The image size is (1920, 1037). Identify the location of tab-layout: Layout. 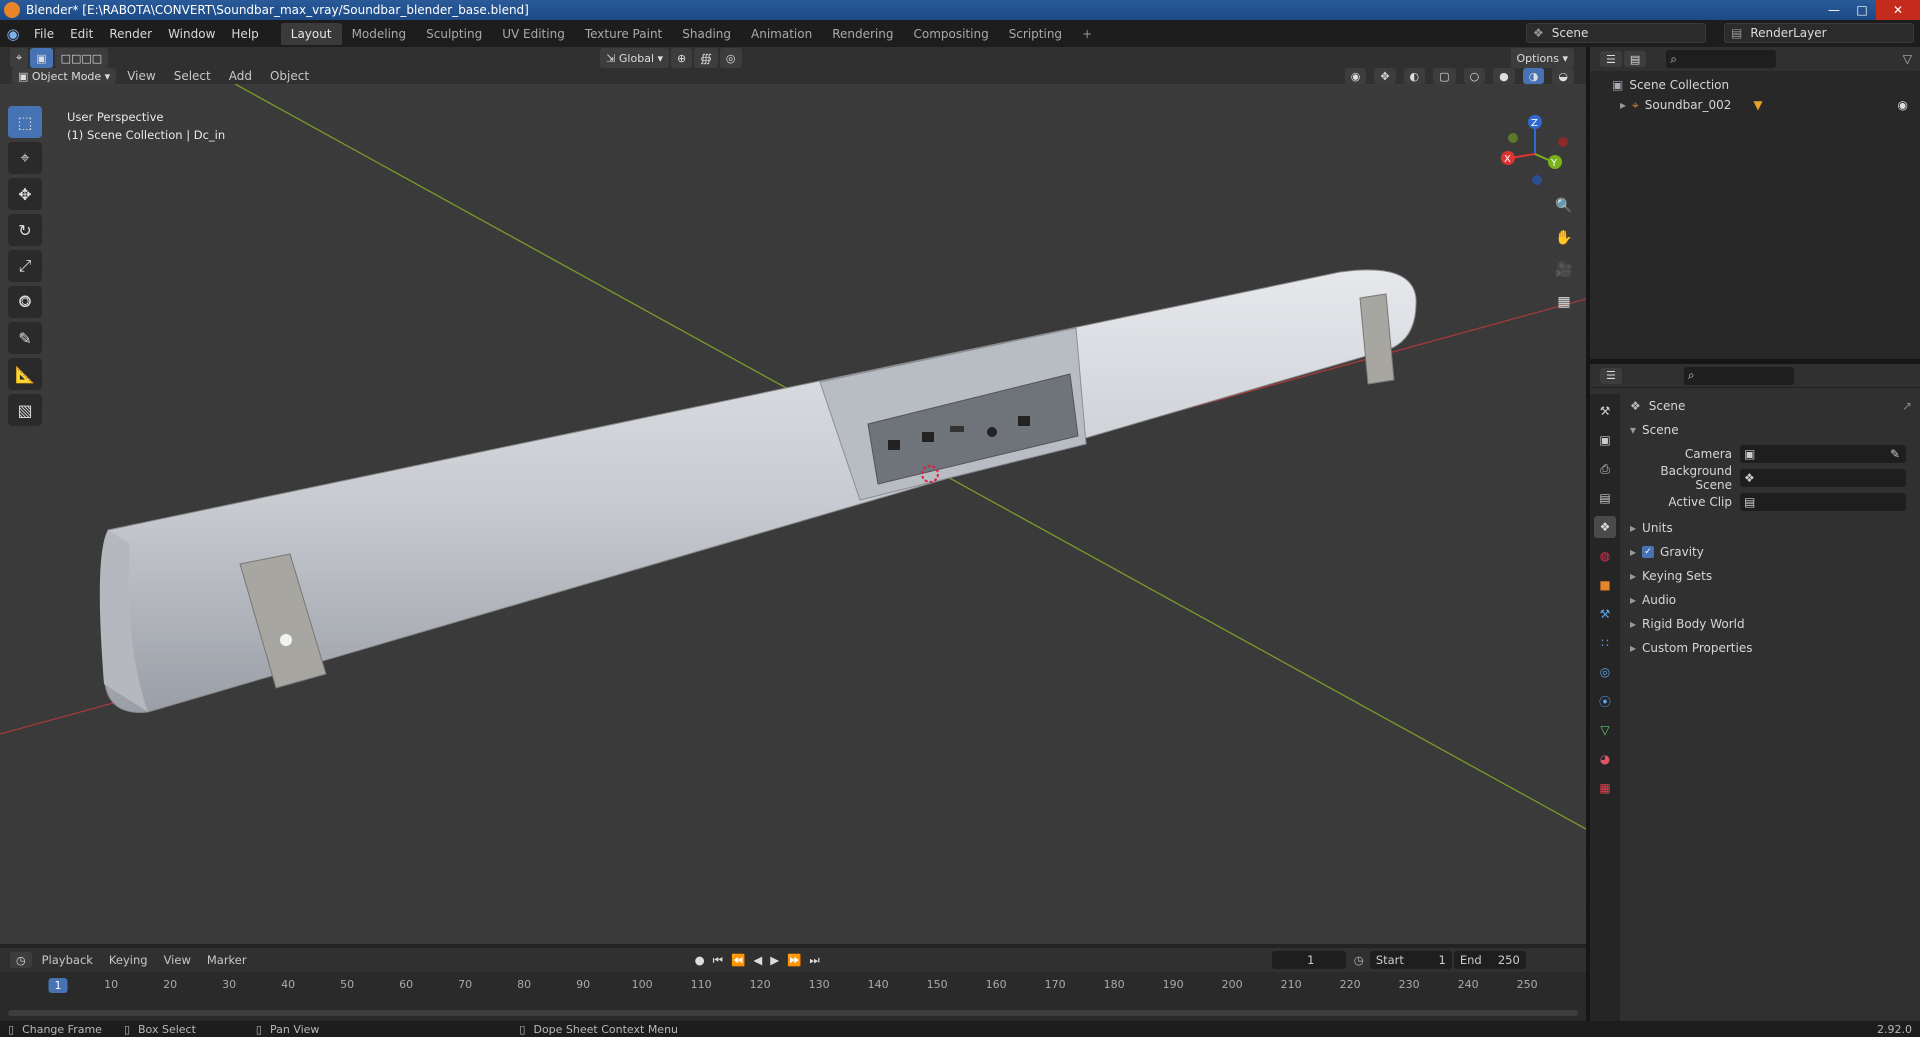
(311, 33).